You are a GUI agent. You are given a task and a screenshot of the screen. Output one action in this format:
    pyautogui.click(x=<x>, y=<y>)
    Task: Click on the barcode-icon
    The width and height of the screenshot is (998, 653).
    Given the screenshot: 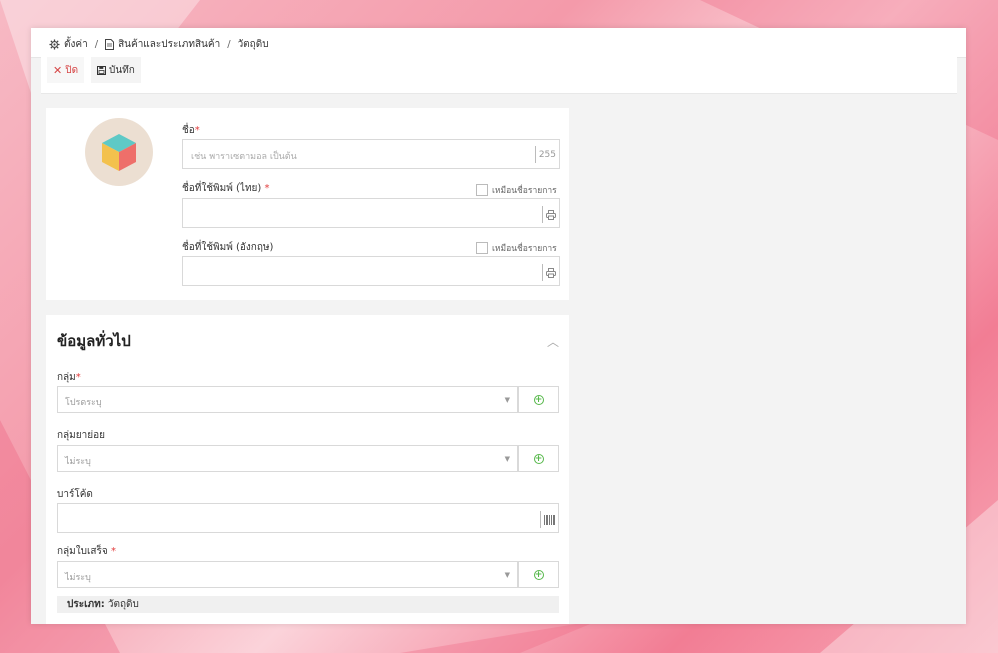 What is the action you would take?
    pyautogui.click(x=549, y=519)
    